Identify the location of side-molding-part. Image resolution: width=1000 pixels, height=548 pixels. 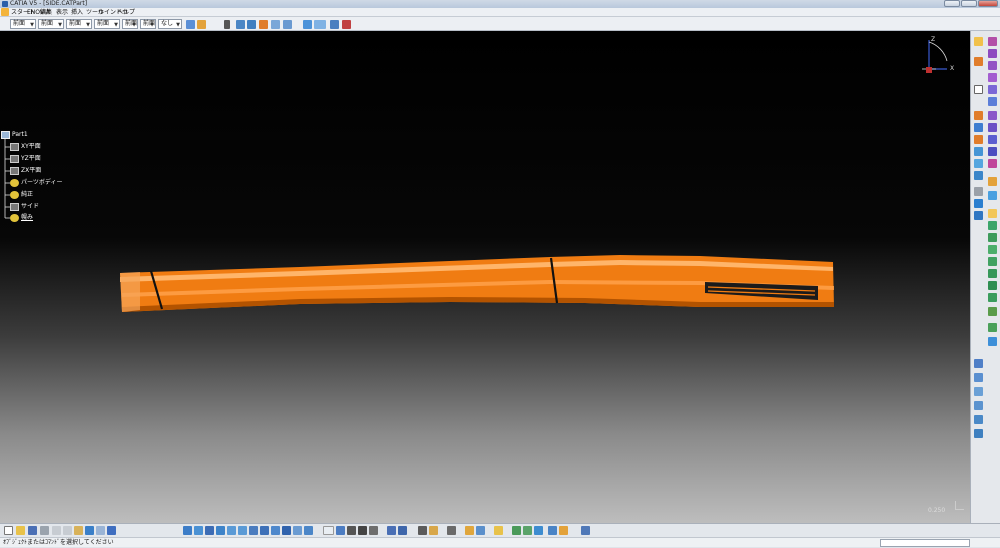
(477, 283).